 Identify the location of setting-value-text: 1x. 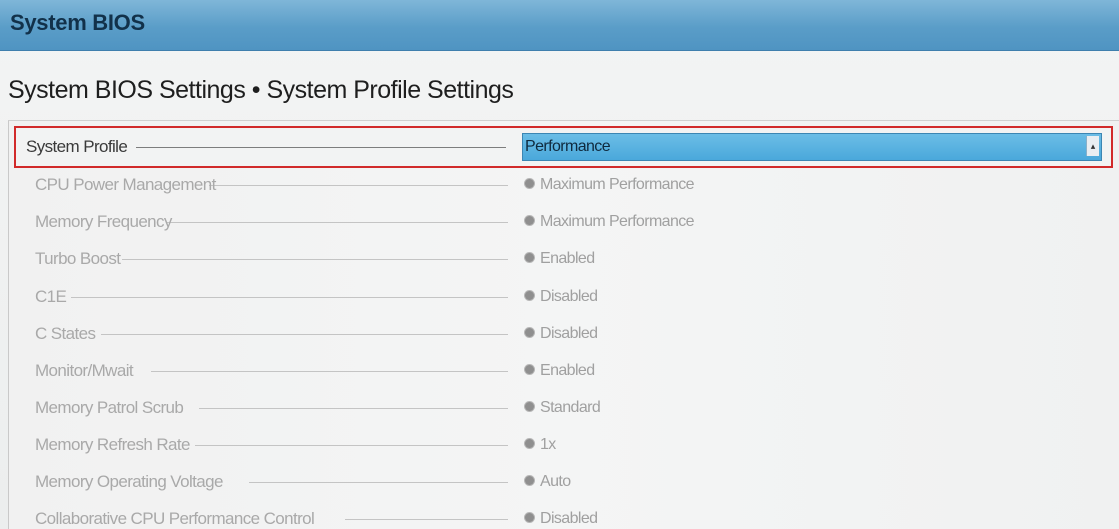
(548, 444).